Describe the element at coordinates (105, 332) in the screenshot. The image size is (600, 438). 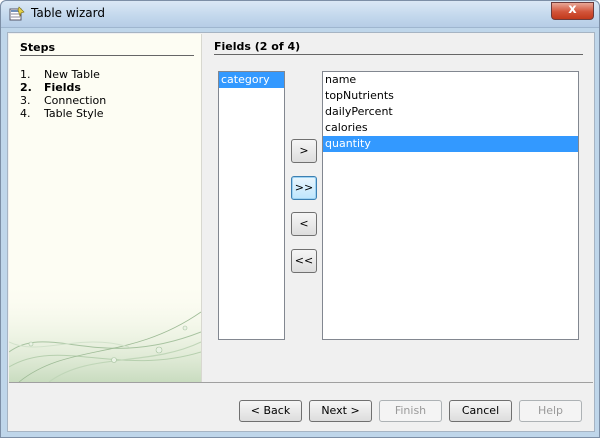
I see `decorative-swirl-graphic` at that location.